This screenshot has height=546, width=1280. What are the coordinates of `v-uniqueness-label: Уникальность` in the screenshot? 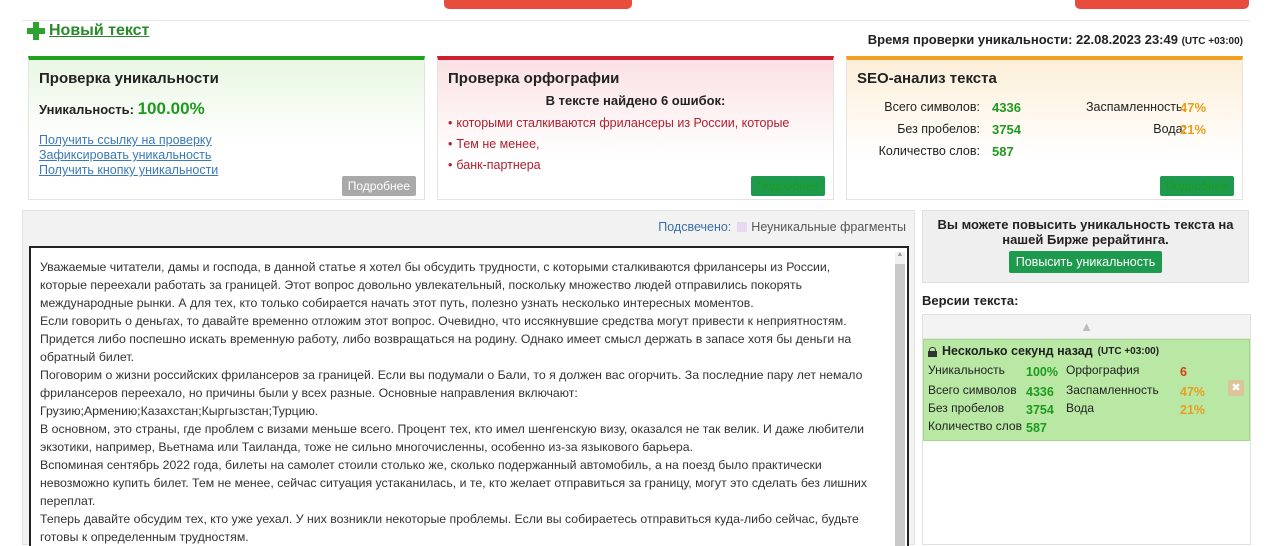 It's located at (966, 370).